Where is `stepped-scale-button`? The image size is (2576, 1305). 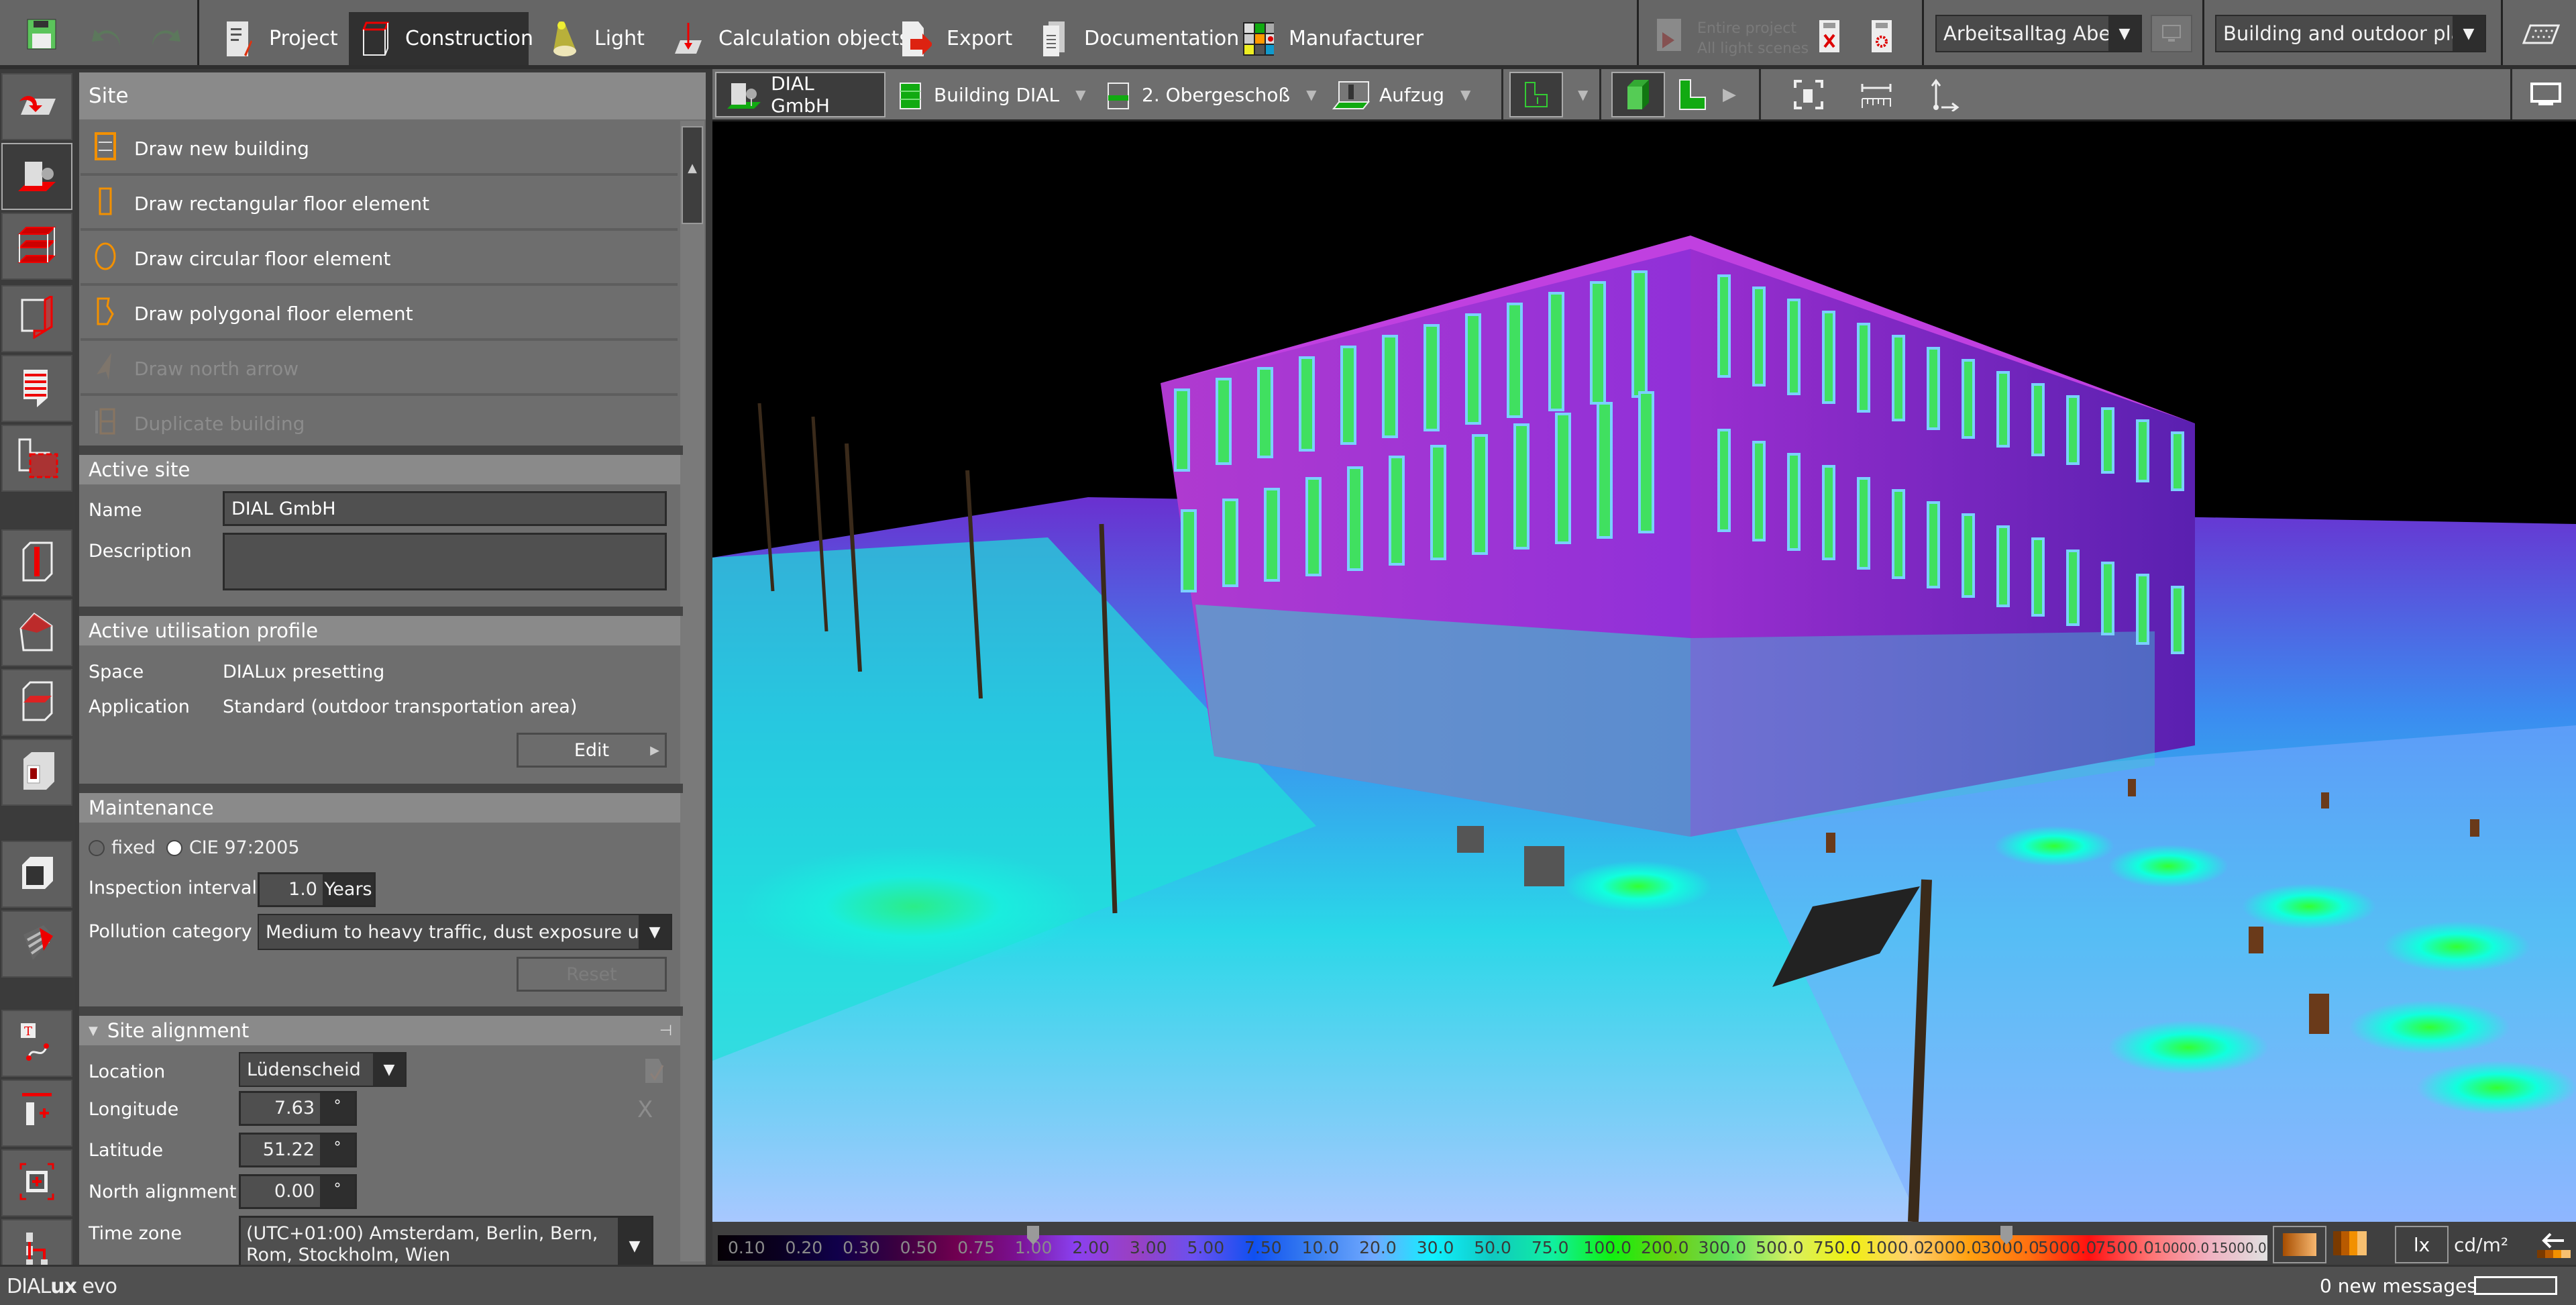 stepped-scale-button is located at coordinates (2350, 1244).